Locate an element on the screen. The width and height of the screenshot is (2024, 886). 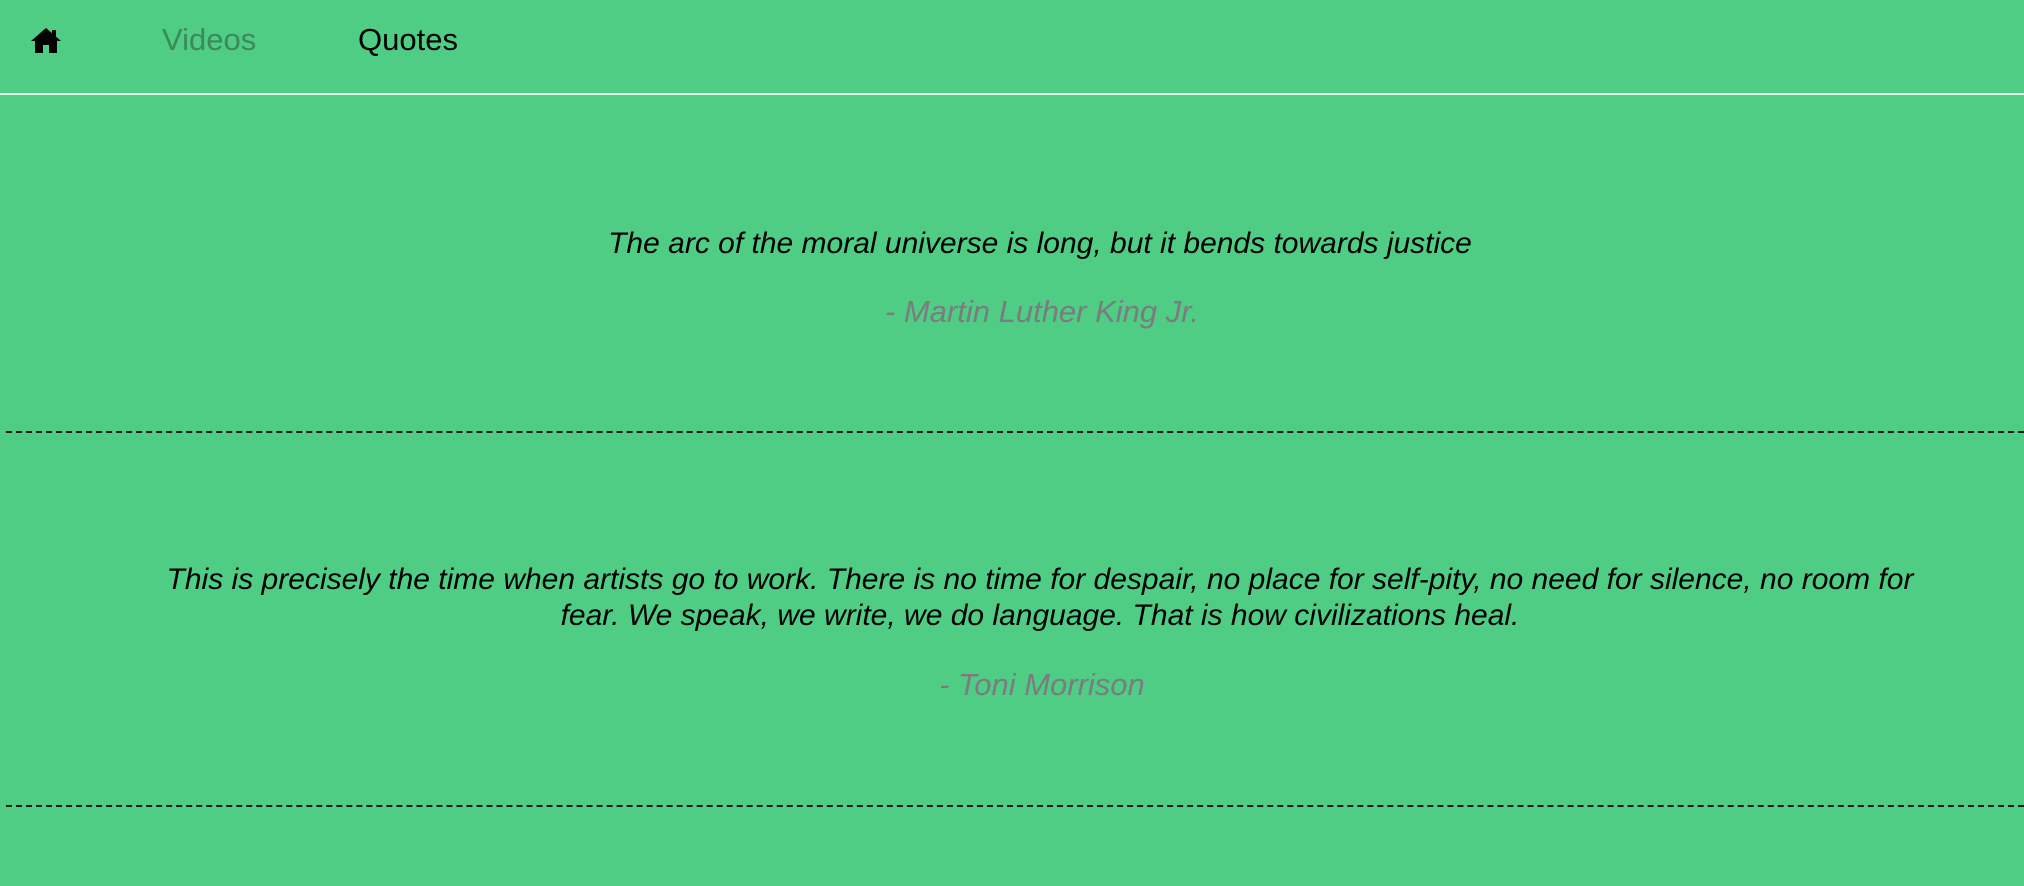
home-icon is located at coordinates (46, 40).